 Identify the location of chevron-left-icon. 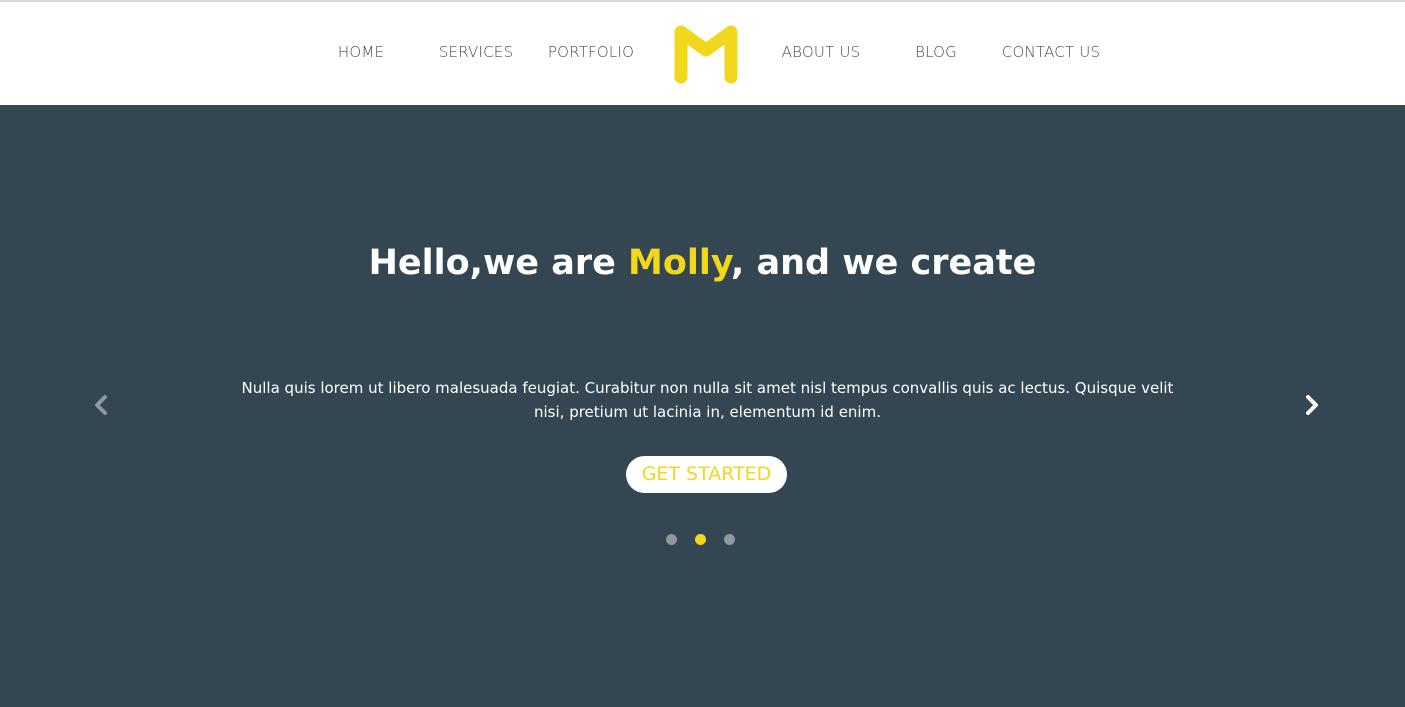
(102, 405).